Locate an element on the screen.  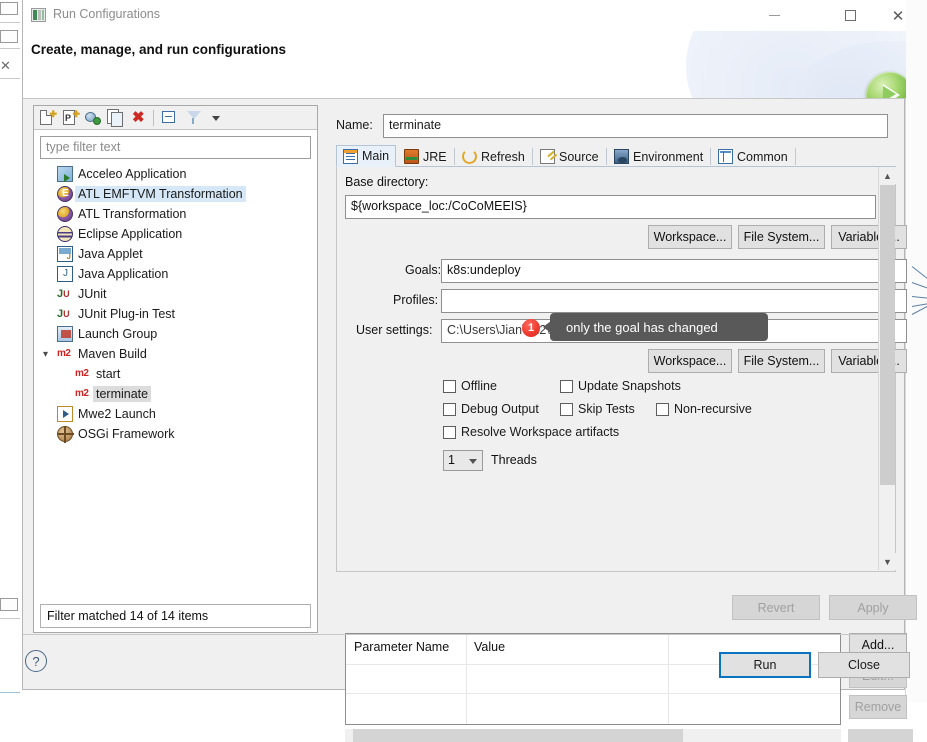
minimize-button is located at coordinates (774, 15).